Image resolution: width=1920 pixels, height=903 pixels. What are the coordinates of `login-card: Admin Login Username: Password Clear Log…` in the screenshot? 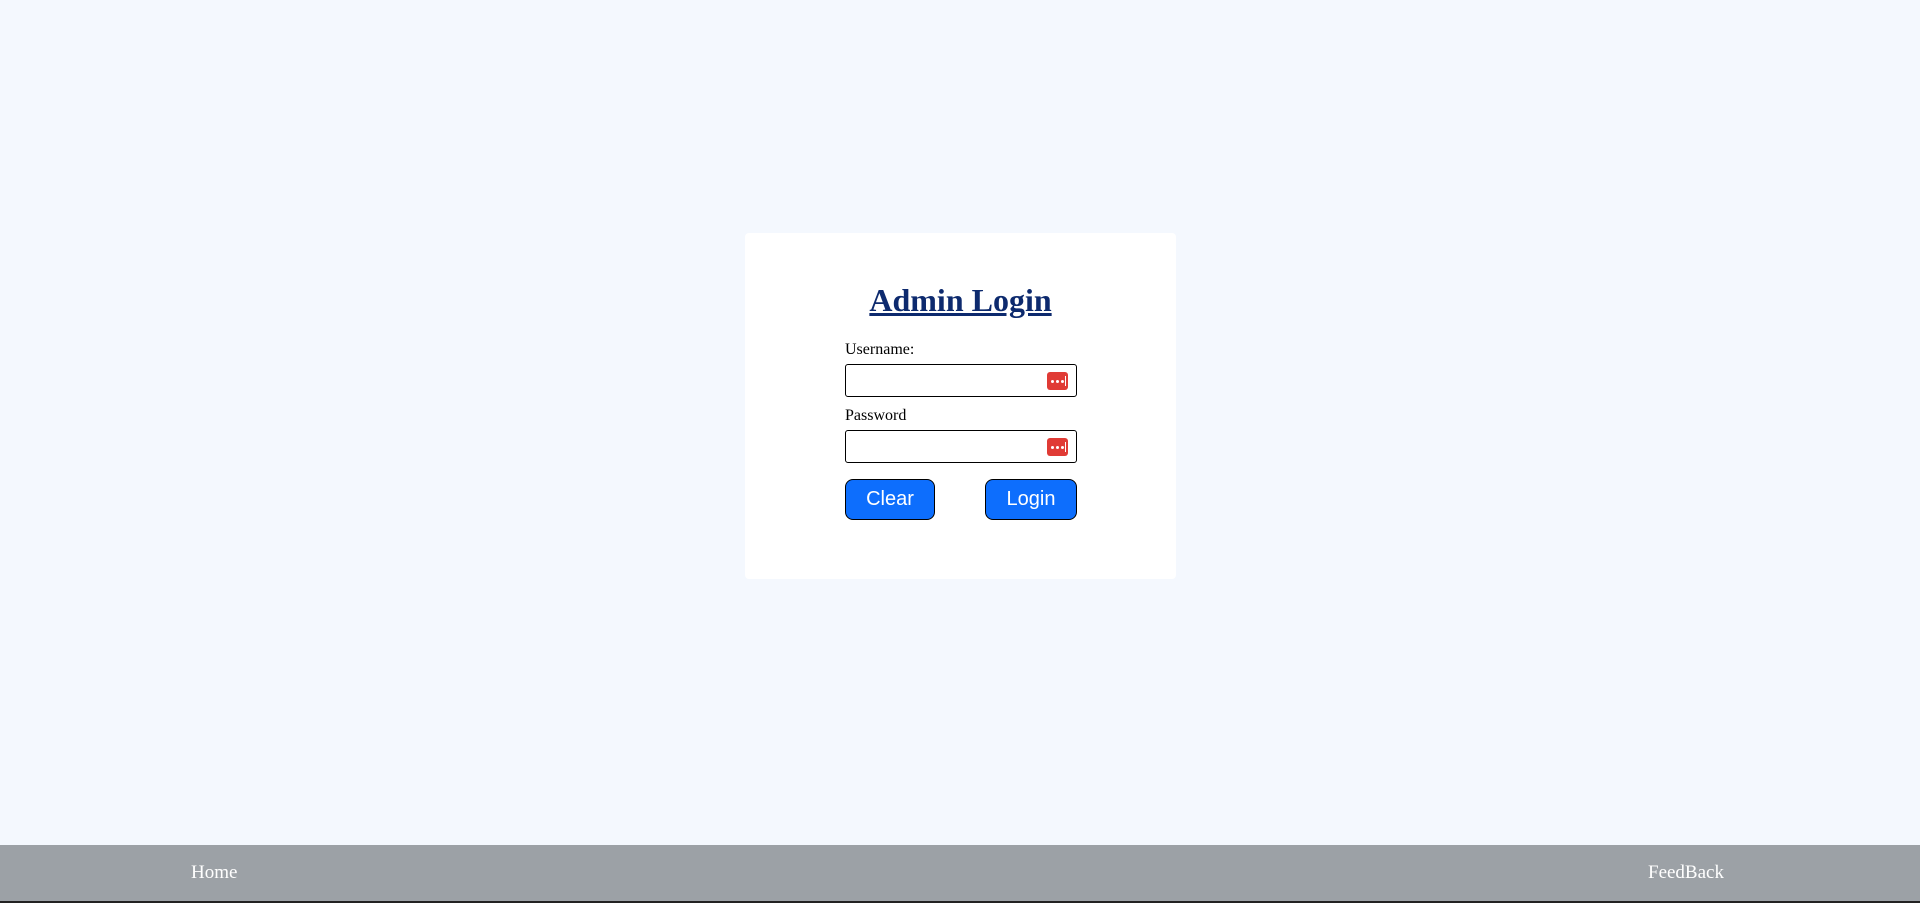 It's located at (960, 406).